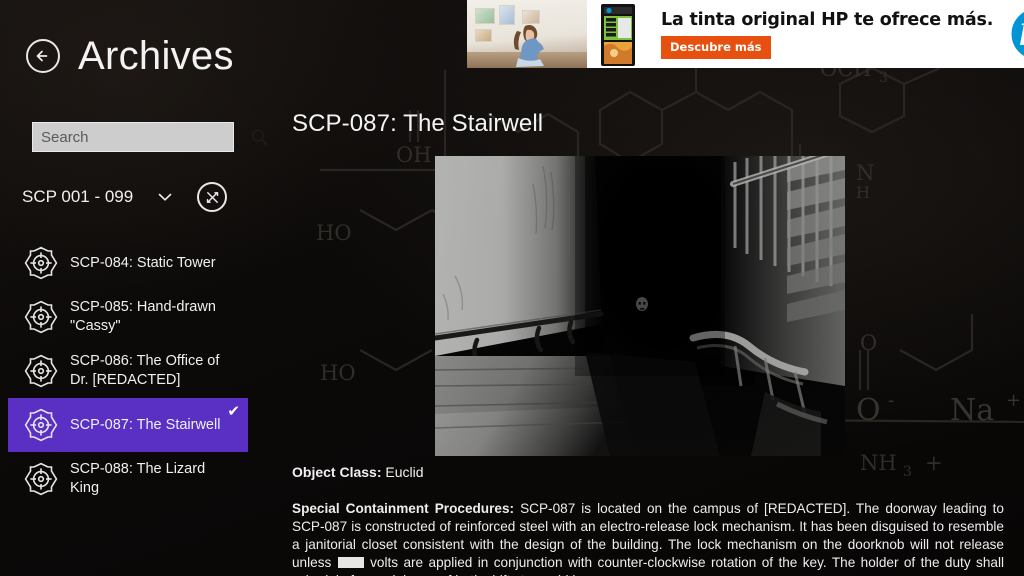 The height and width of the screenshot is (576, 1024). I want to click on scp-list-item-selected: SCP-087: The Stairwell ✔, so click(128, 425).